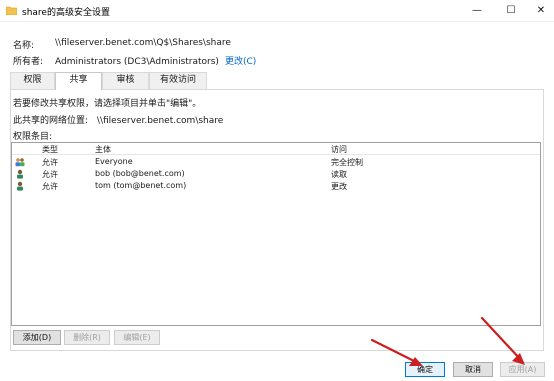 This screenshot has width=554, height=381. I want to click on add-button: 添加(D), so click(37, 337).